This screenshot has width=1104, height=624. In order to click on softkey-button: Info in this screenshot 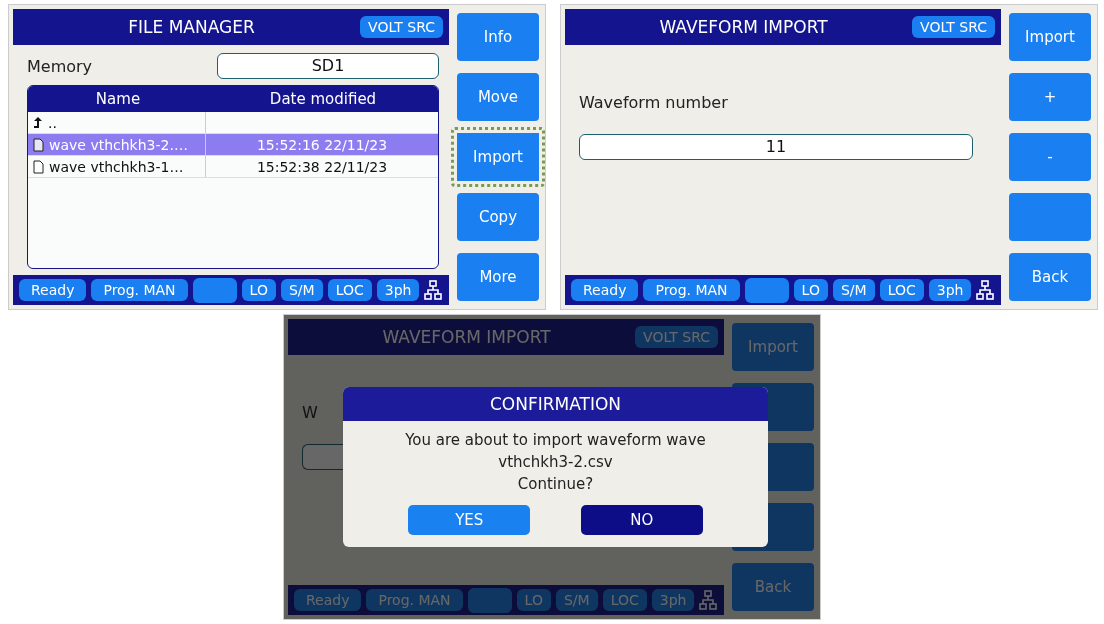, I will do `click(498, 37)`.